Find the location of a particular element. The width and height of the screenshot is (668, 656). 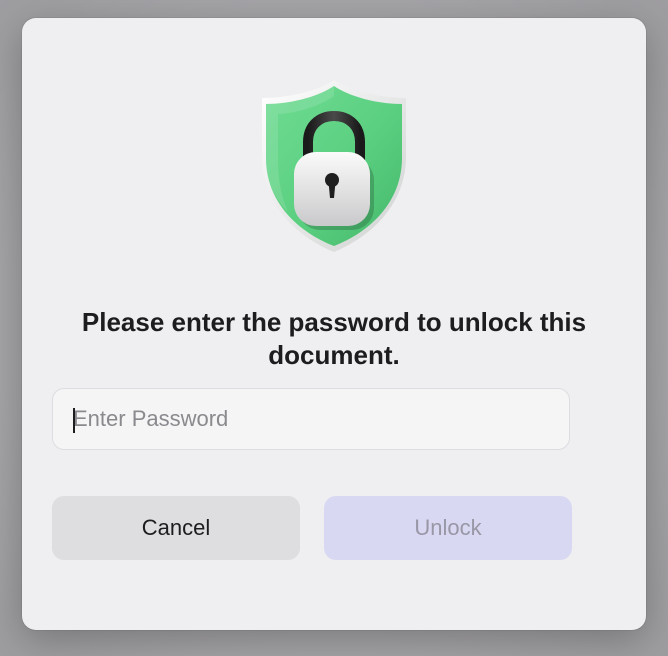

cancel-button: Cancel is located at coordinates (176, 528).